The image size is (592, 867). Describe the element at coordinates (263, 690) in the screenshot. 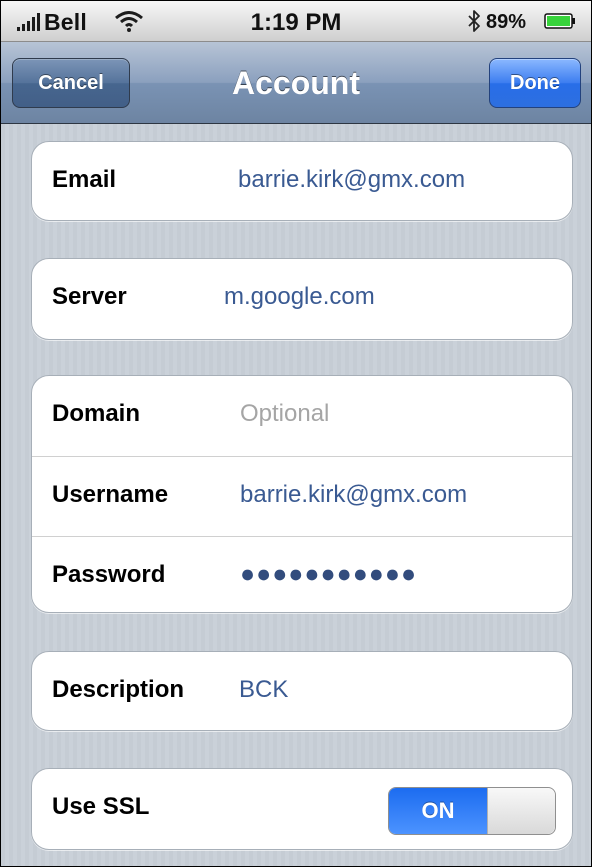

I see `description-field: BCK` at that location.